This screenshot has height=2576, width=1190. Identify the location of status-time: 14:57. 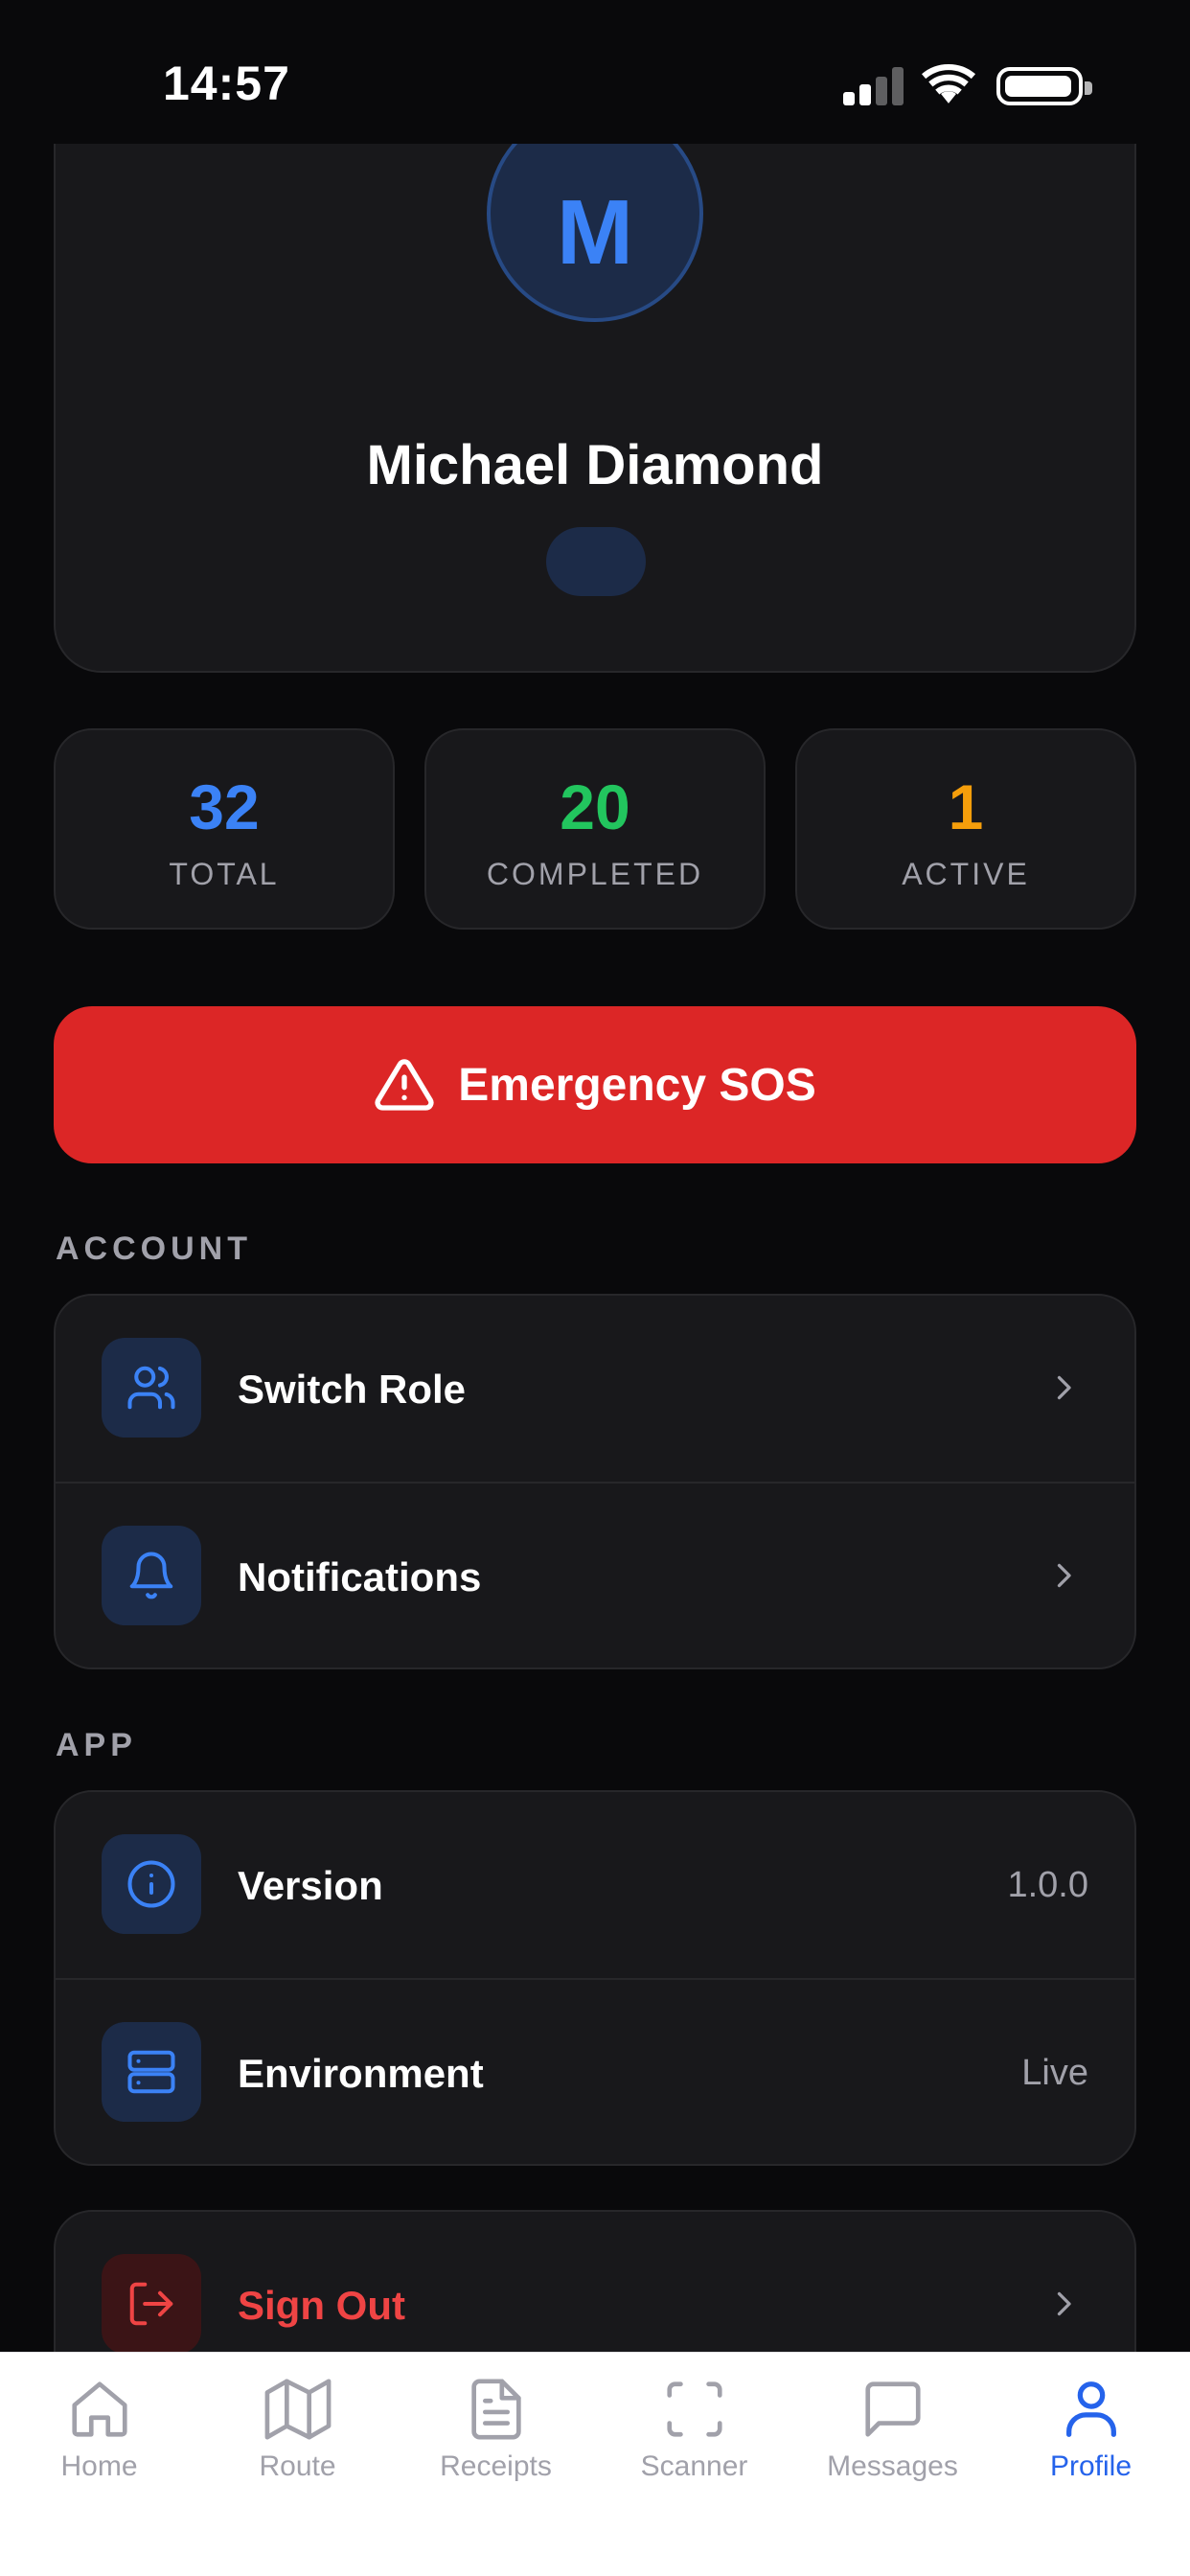
(226, 83).